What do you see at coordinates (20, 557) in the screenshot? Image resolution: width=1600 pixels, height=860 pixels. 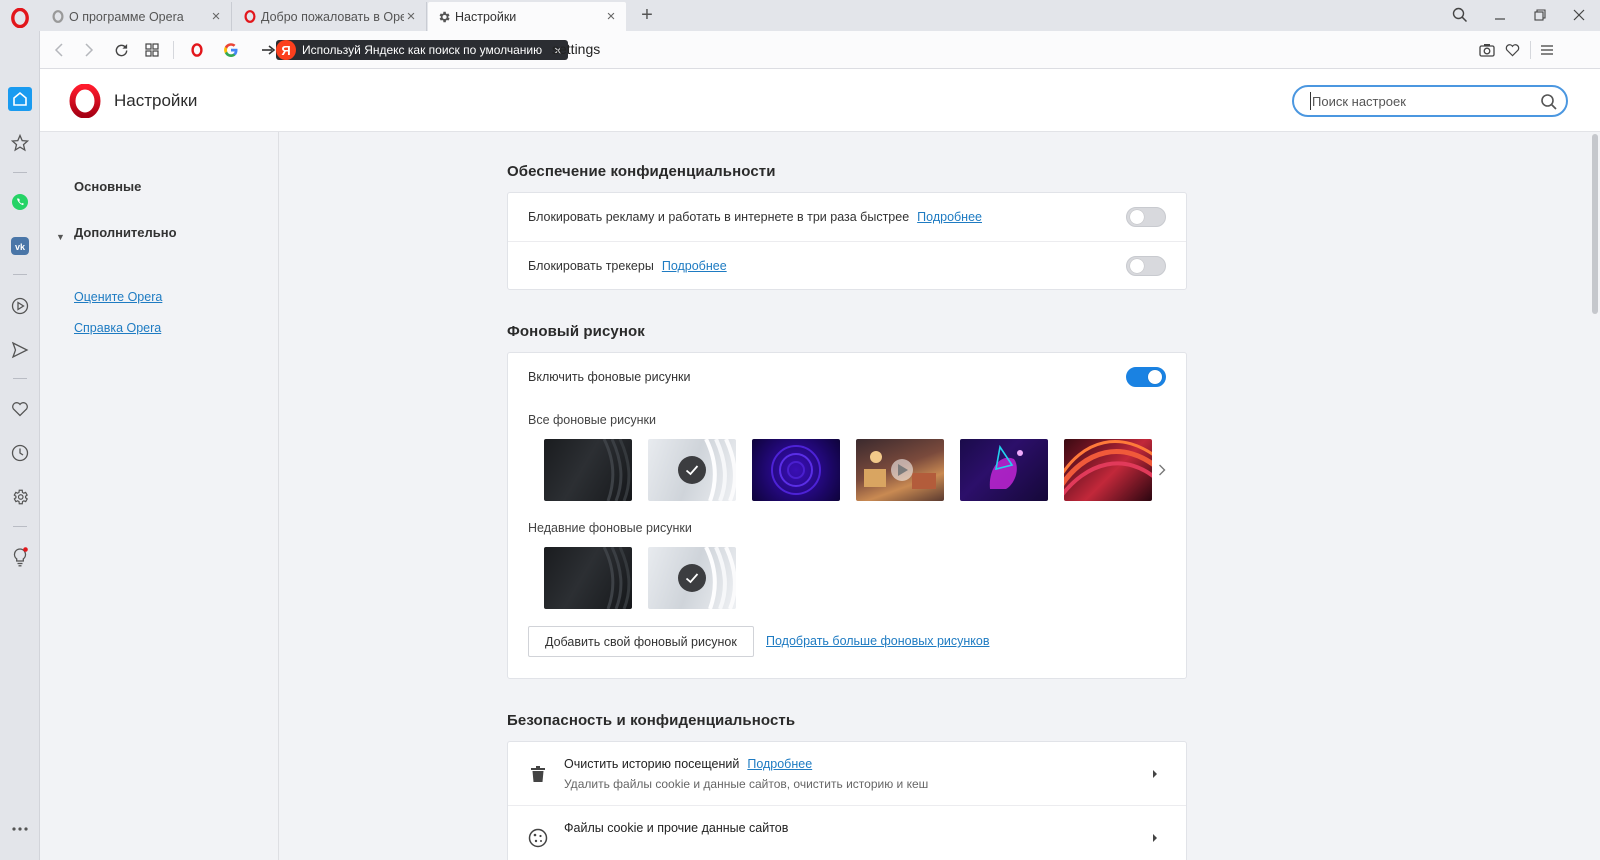 I see `lightbulb-icon` at bounding box center [20, 557].